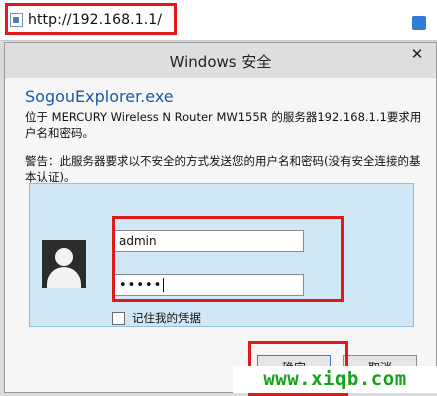  What do you see at coordinates (223, 169) in the screenshot?
I see `security-warning: 警告：此服务器要求以不安全的方式发送您的用户名和密码(没有安全连接的基本认证)。` at bounding box center [223, 169].